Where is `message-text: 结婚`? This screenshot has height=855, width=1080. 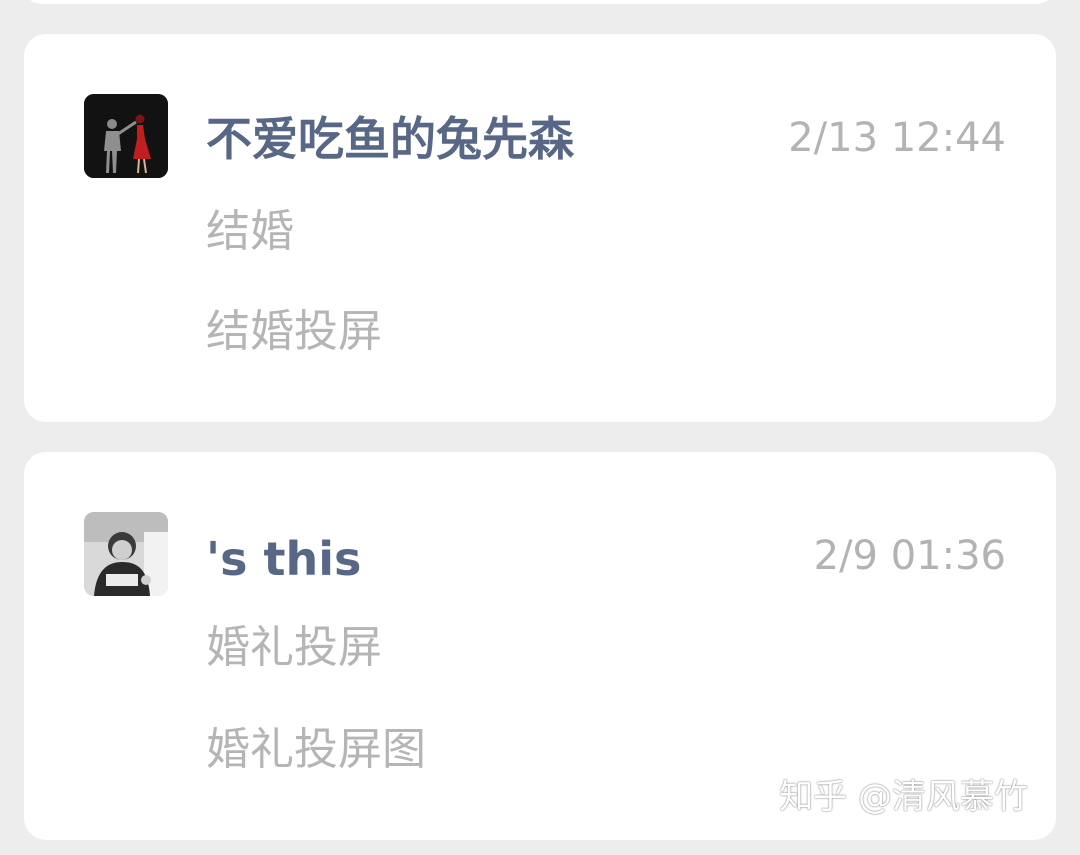
message-text: 结婚 is located at coordinates (250, 231).